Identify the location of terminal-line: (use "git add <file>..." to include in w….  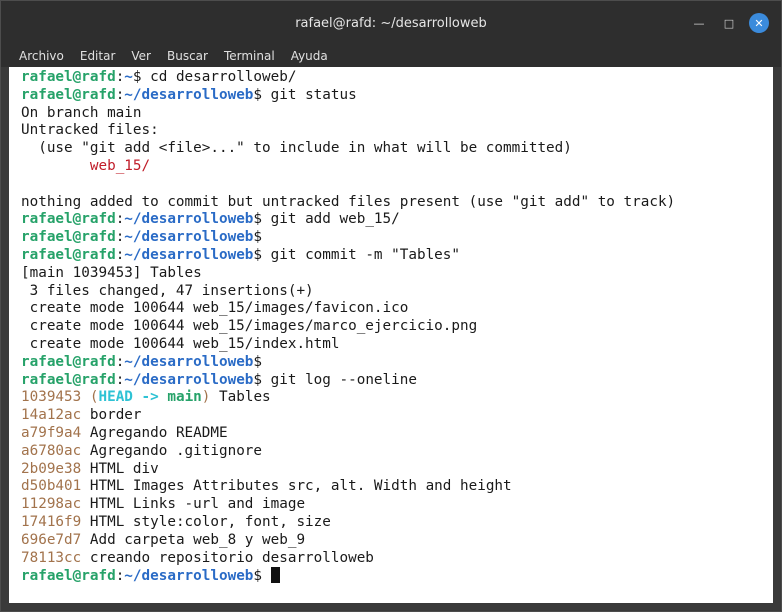
(391, 149).